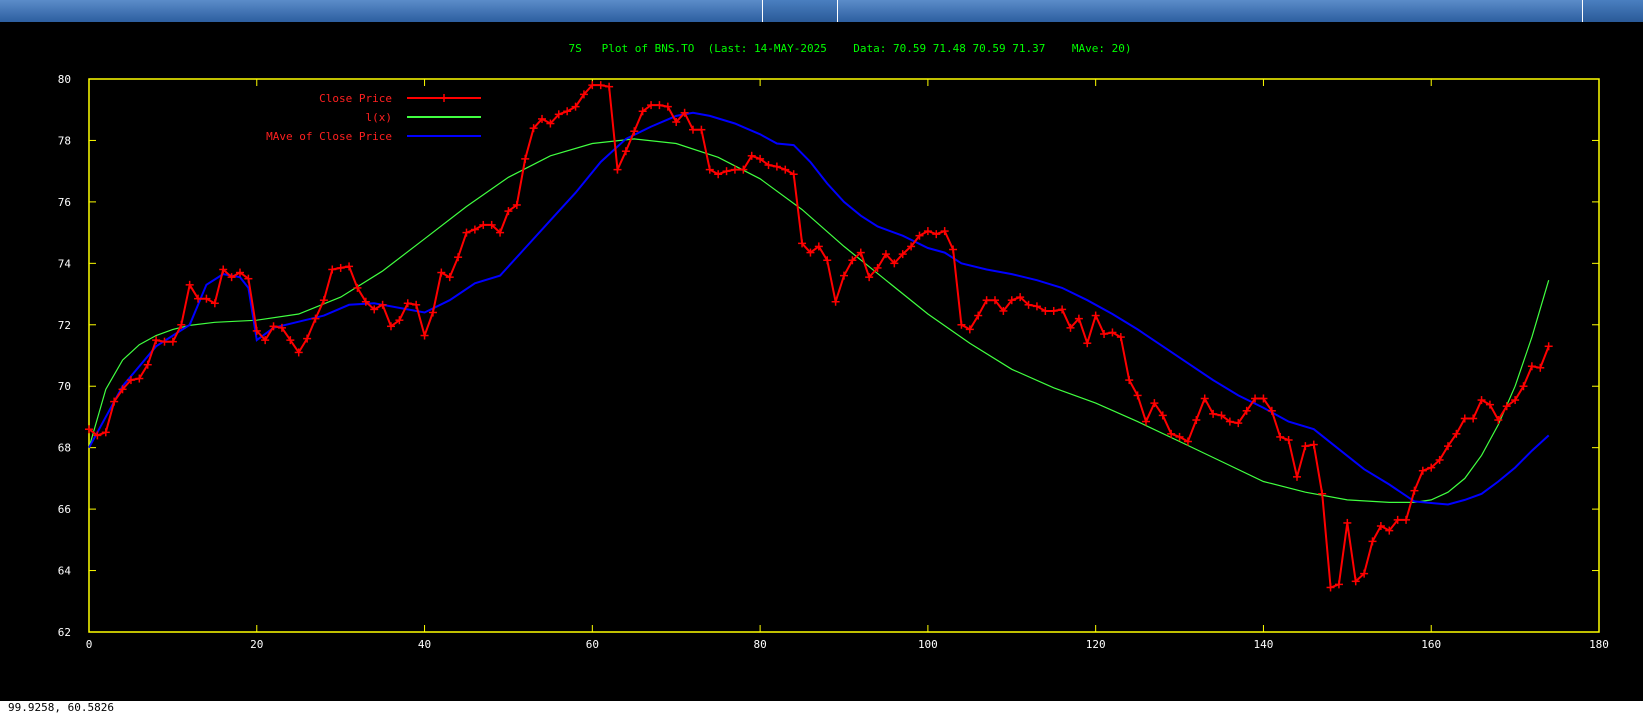  What do you see at coordinates (759, 644) in the screenshot?
I see `x-tick-label: 80` at bounding box center [759, 644].